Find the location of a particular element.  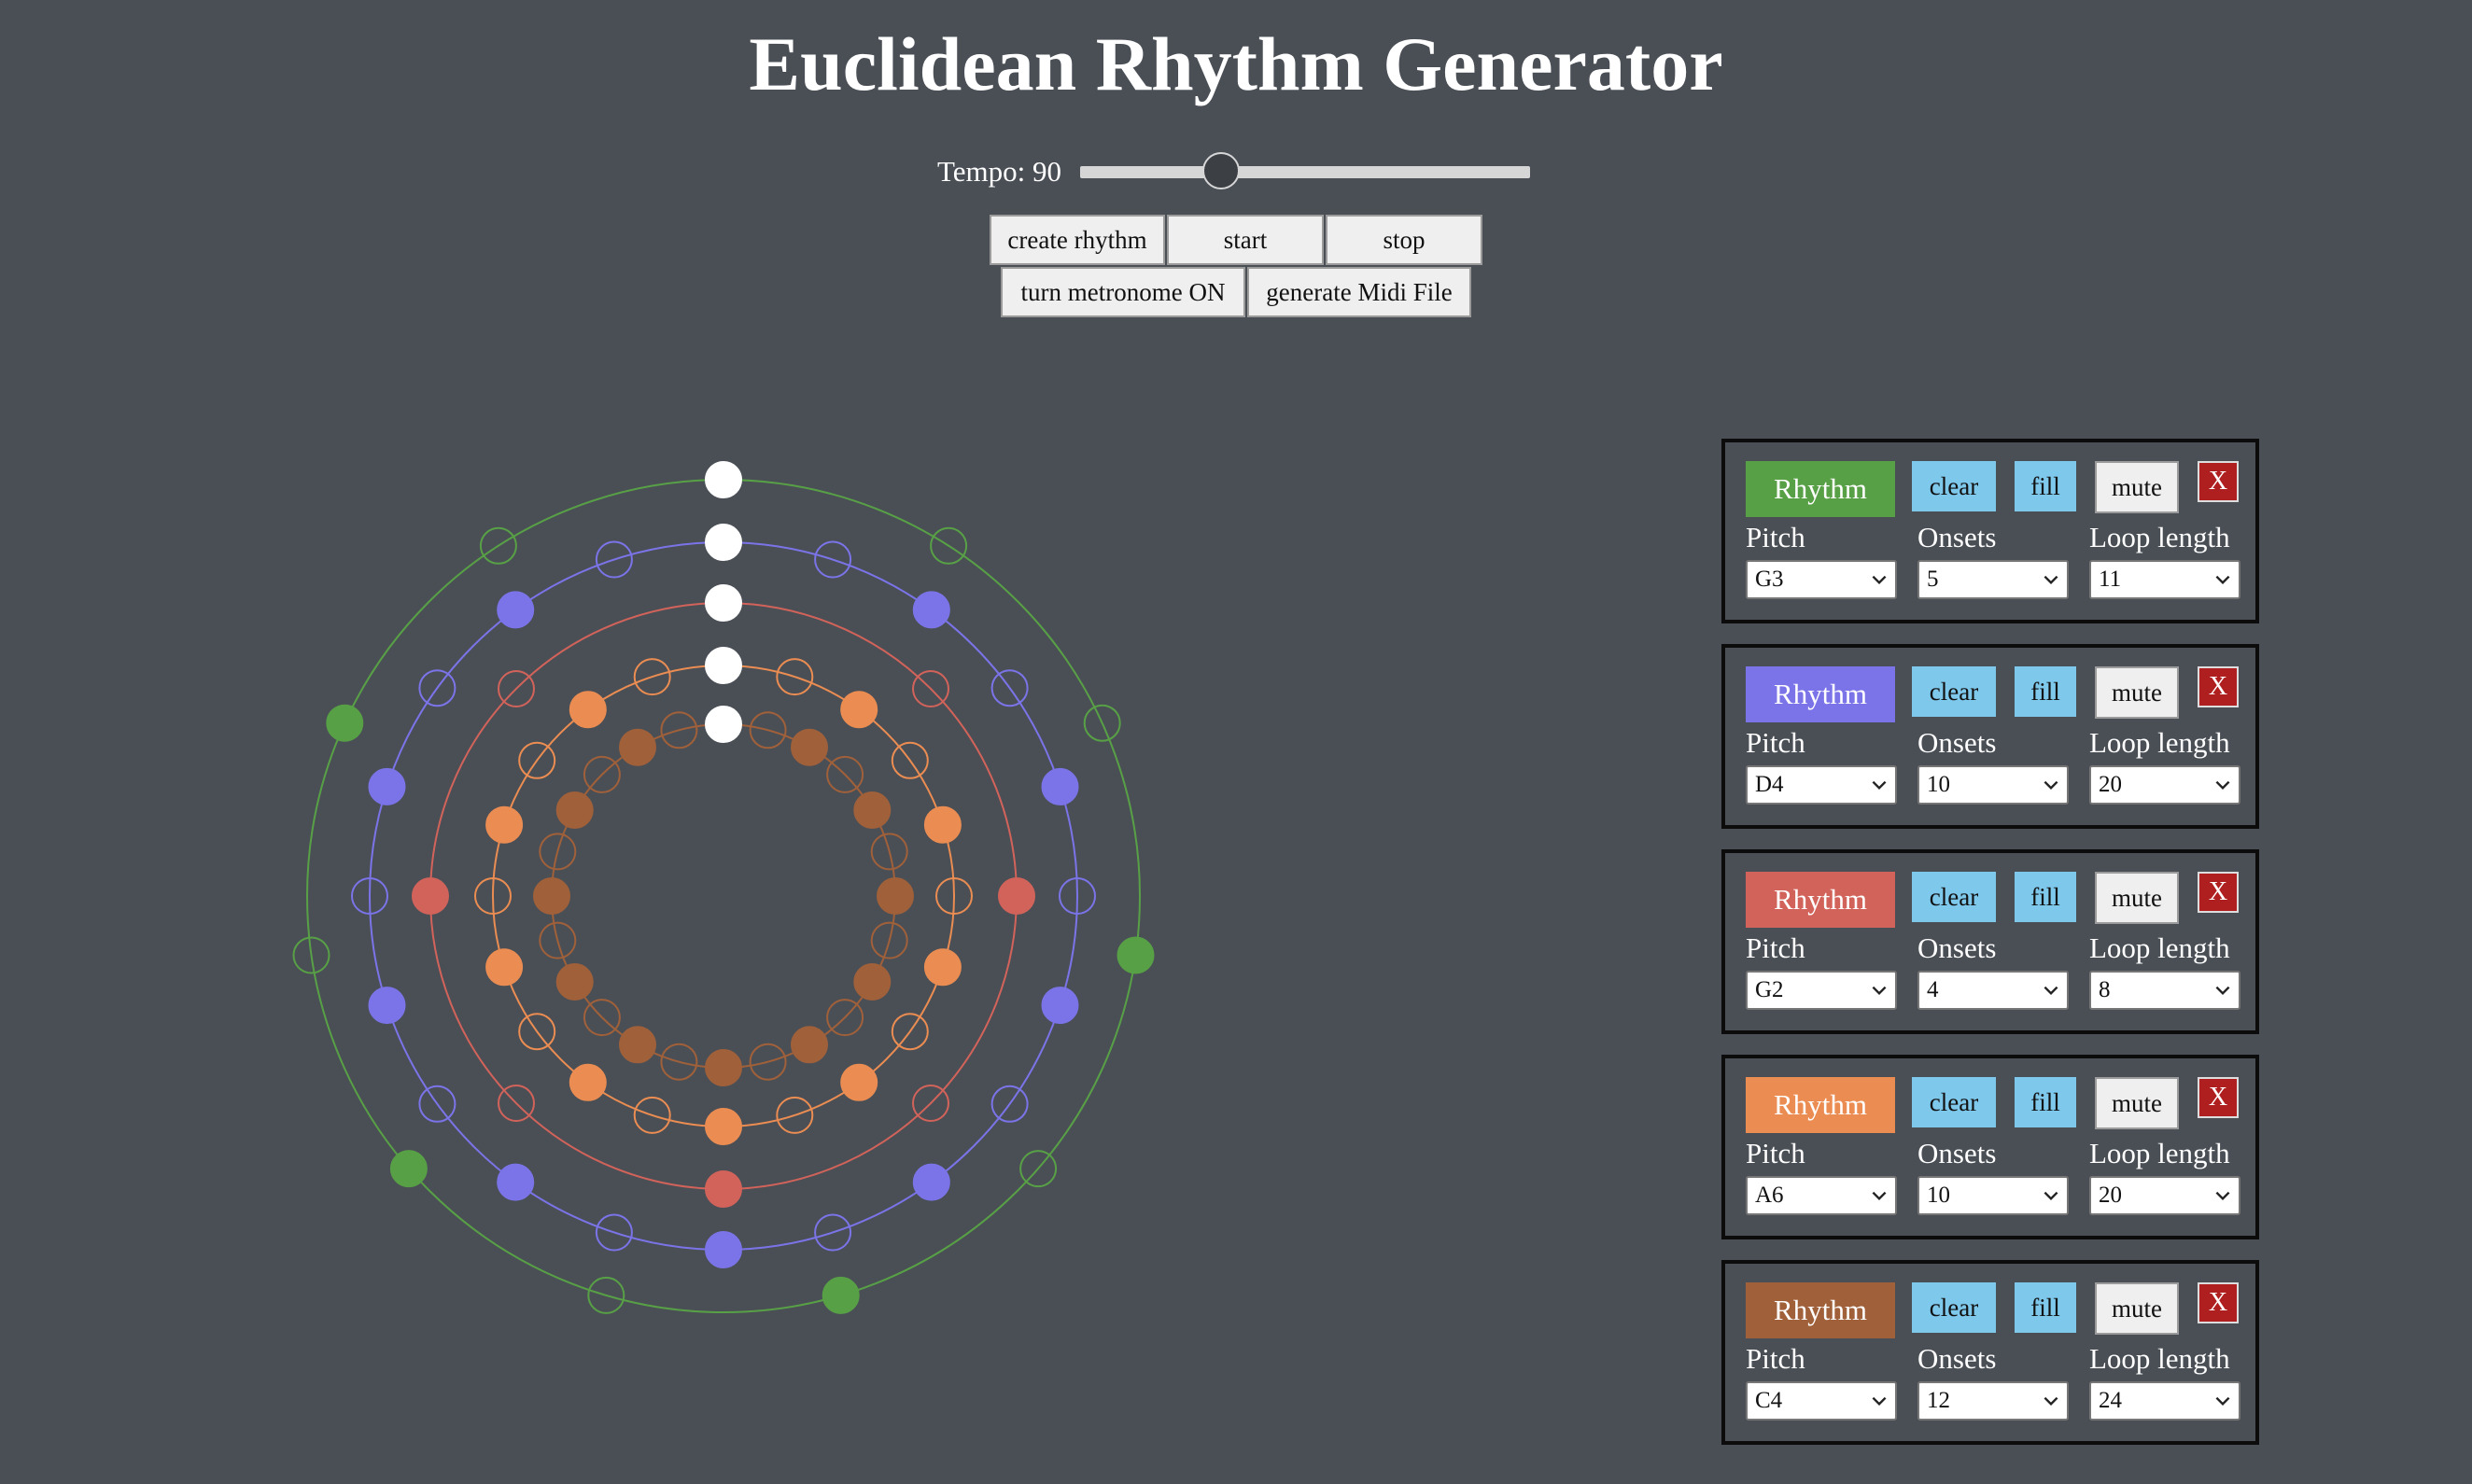

pitch-select: A6 is located at coordinates (1822, 1195).